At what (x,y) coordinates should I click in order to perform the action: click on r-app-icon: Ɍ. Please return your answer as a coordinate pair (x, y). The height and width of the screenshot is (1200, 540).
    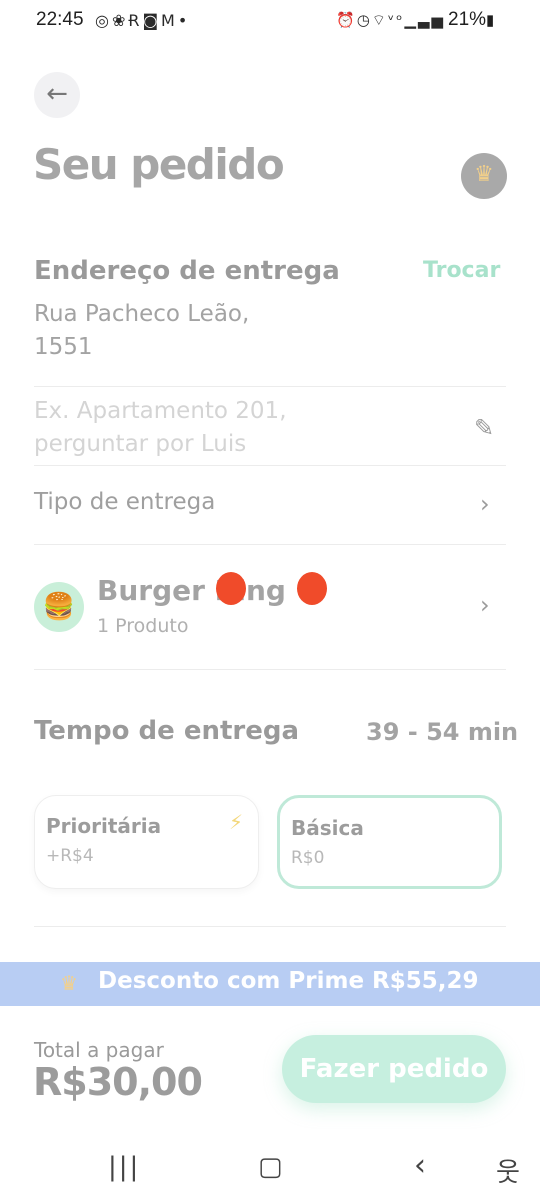
    Looking at the image, I should click on (135, 20).